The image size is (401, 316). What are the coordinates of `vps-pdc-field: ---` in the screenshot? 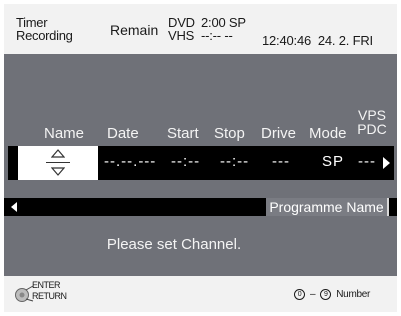 It's located at (367, 161).